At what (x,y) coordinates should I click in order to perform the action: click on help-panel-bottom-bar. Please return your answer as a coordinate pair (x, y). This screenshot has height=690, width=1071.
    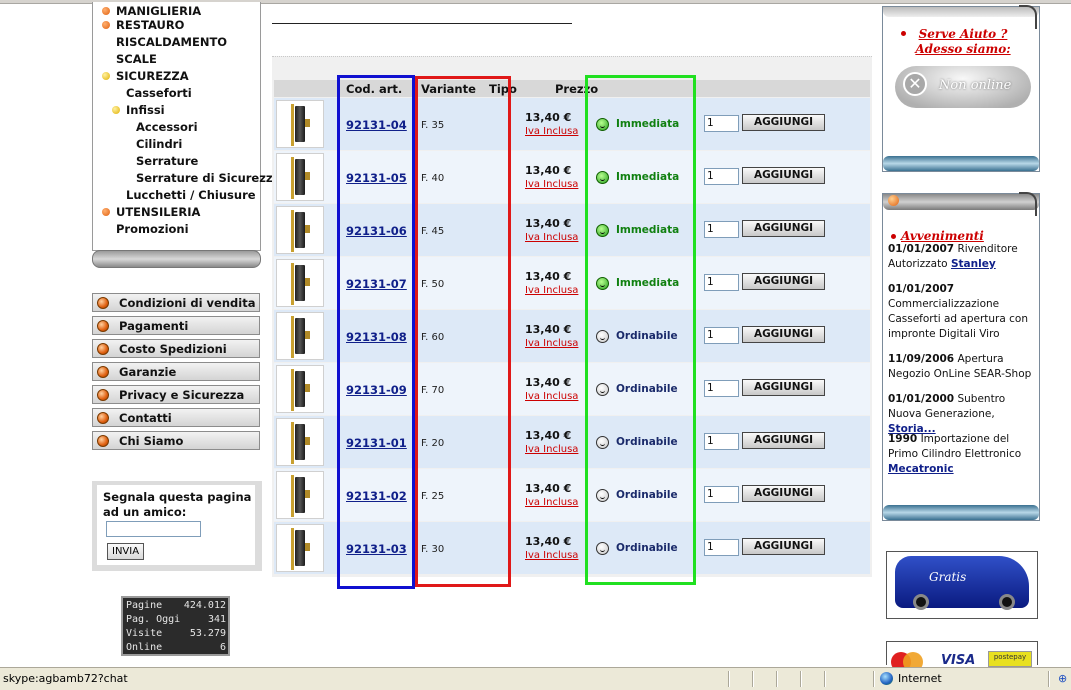
    Looking at the image, I should click on (961, 163).